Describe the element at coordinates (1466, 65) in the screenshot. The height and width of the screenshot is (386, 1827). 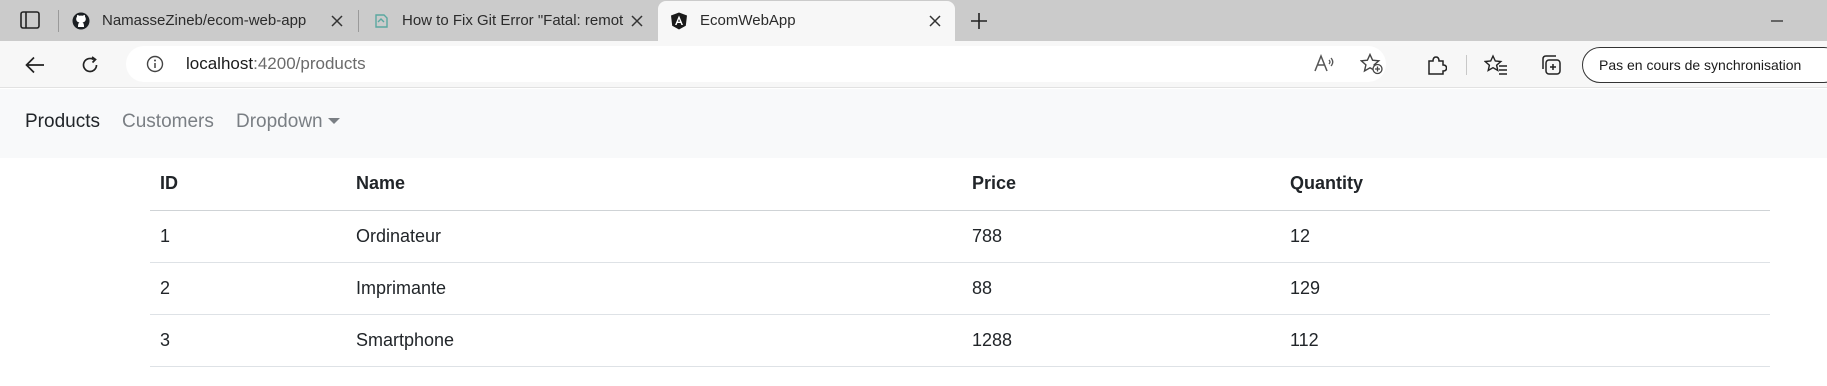
I see `toolbar-separator` at that location.